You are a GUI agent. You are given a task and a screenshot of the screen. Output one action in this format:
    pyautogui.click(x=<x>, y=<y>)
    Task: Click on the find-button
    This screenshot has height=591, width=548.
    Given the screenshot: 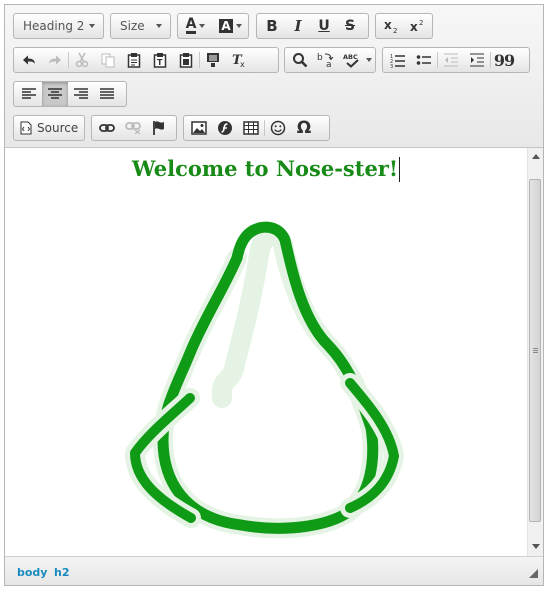 What is the action you would take?
    pyautogui.click(x=300, y=60)
    